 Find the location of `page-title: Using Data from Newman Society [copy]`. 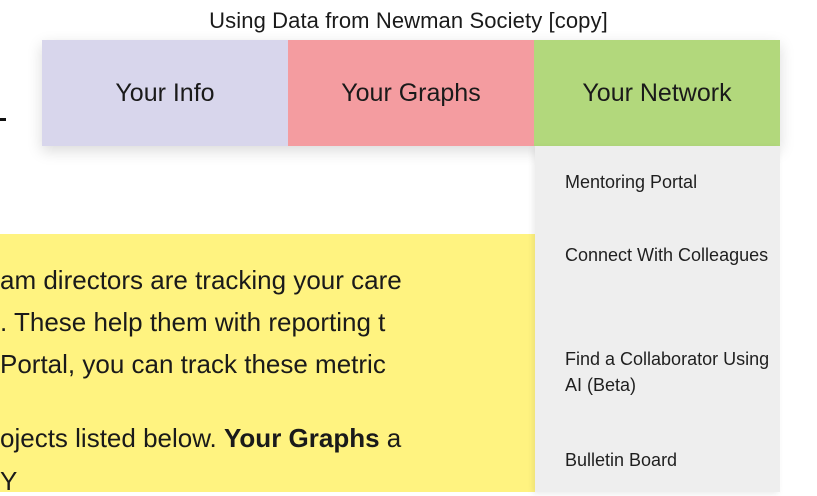

page-title: Using Data from Newman Society [copy] is located at coordinates (408, 20).